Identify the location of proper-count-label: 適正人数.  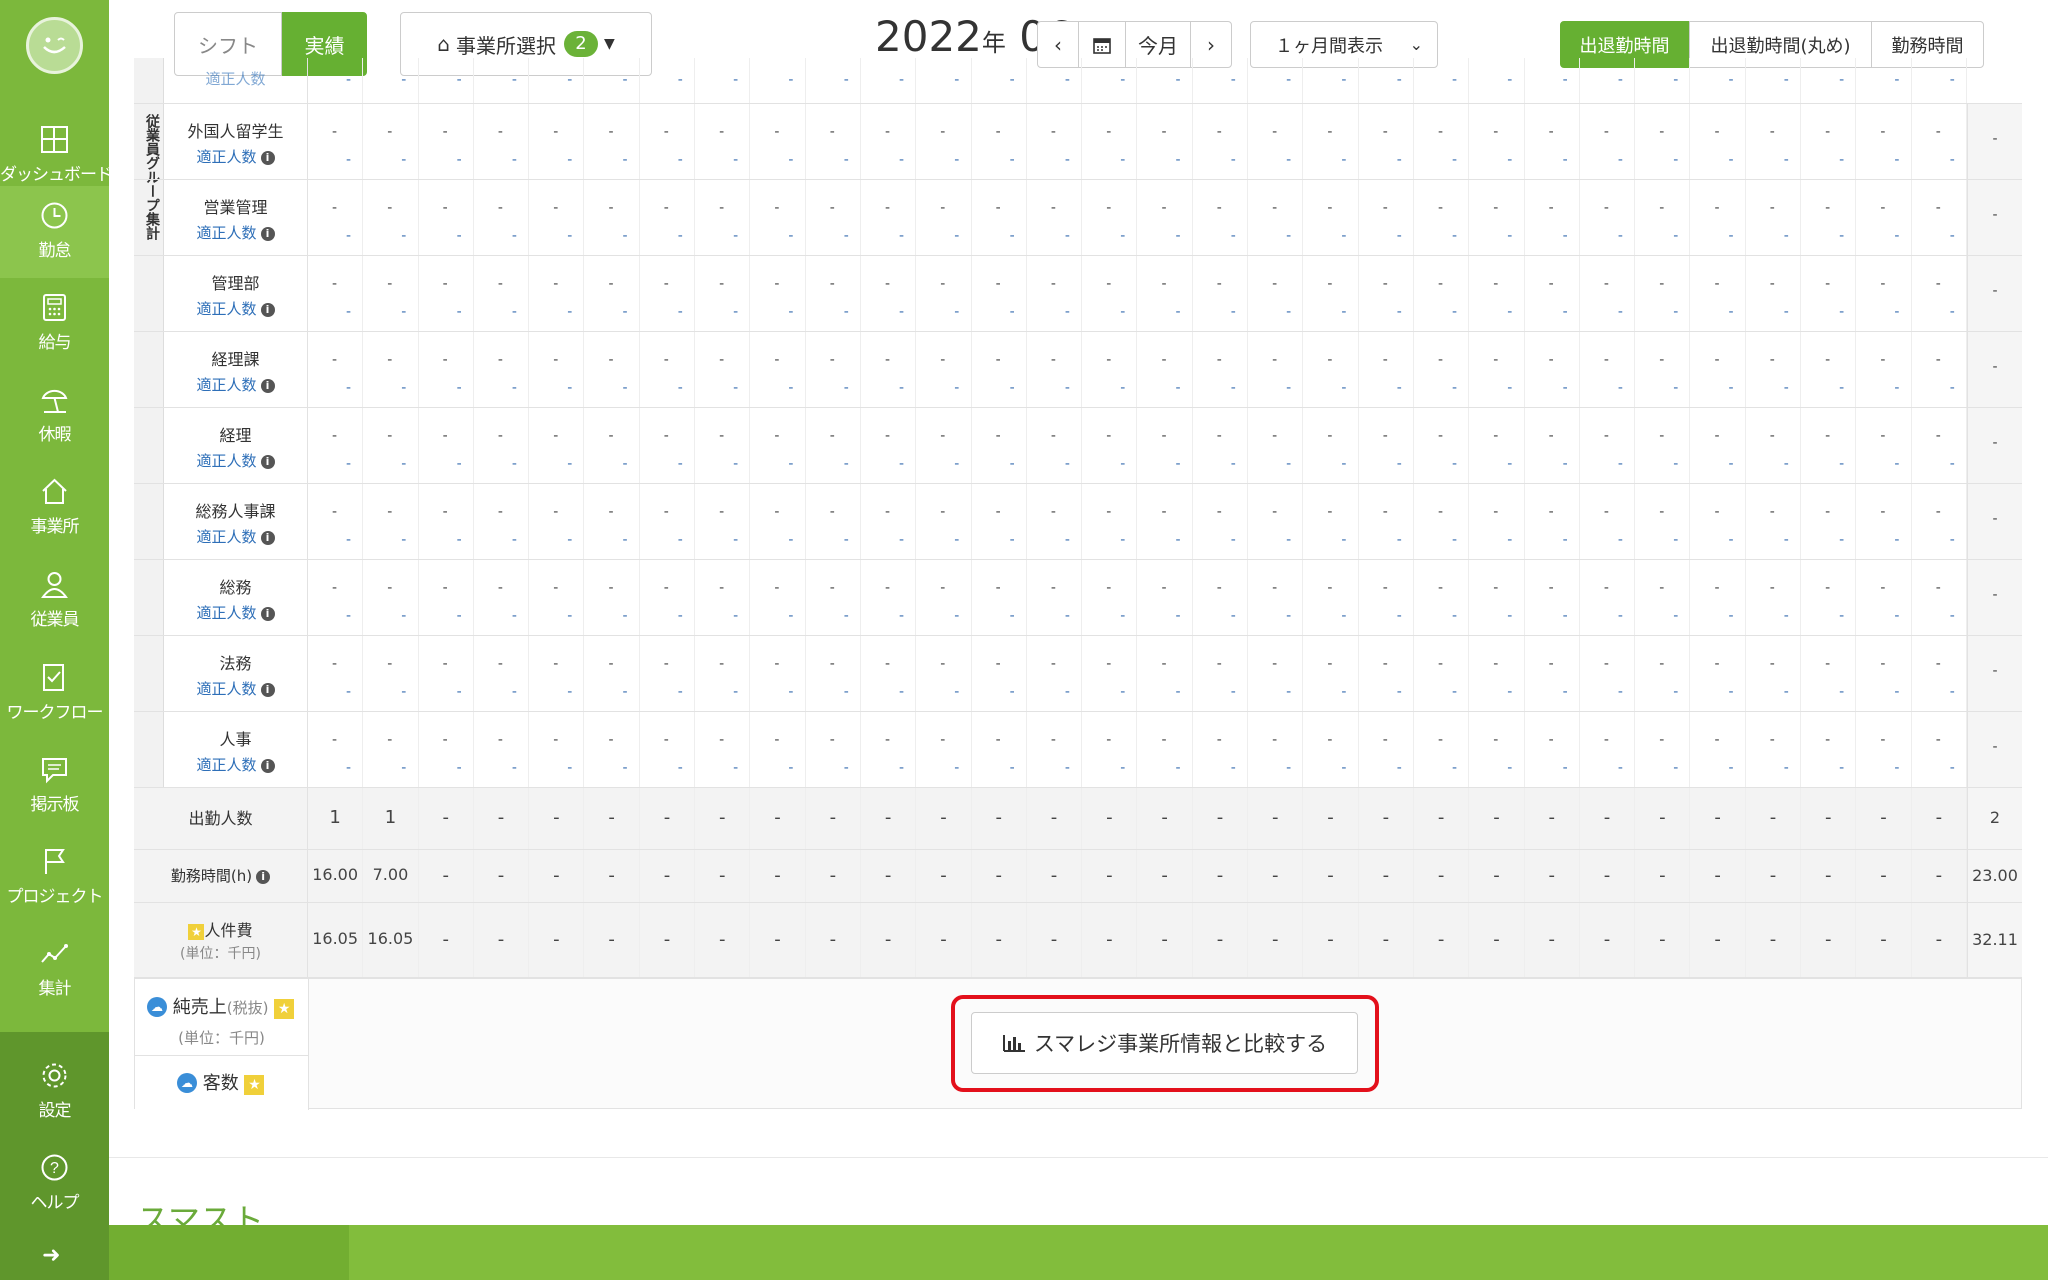
(235, 78).